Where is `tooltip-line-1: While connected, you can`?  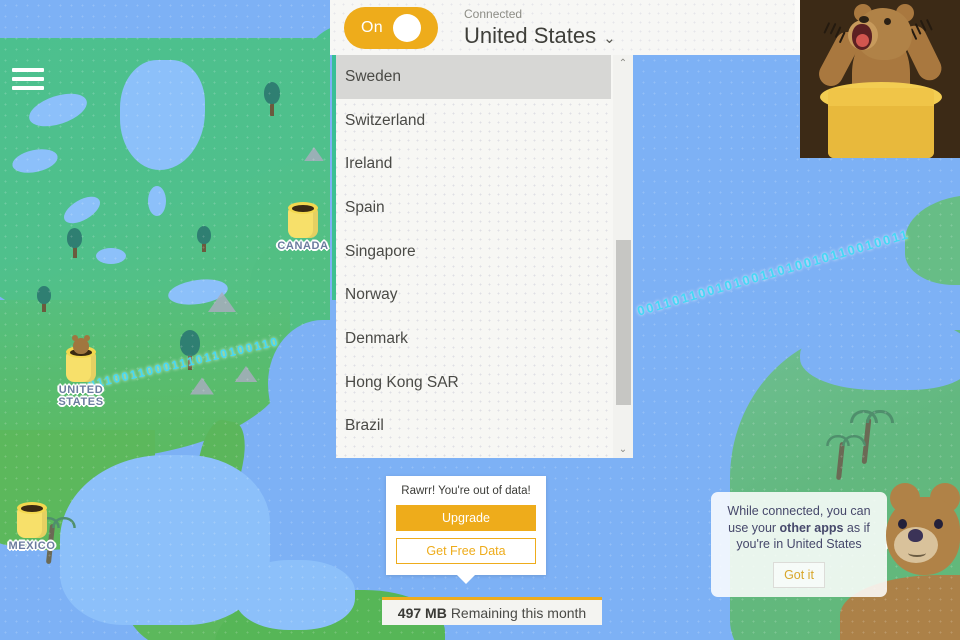
tooltip-line-1: While connected, you can is located at coordinates (799, 511).